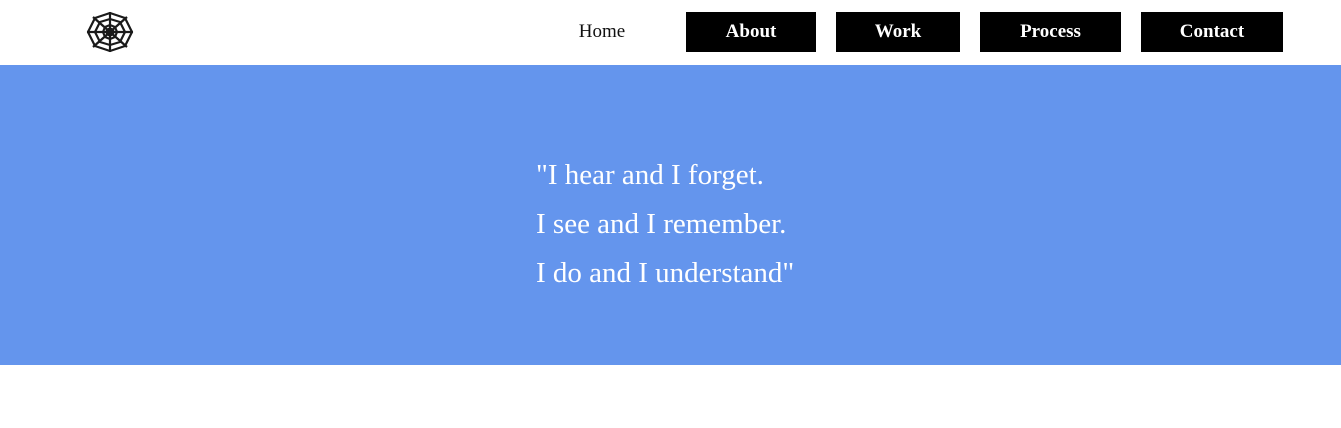 The image size is (1341, 428). What do you see at coordinates (1050, 32) in the screenshot?
I see `nav-process-button: Process` at bounding box center [1050, 32].